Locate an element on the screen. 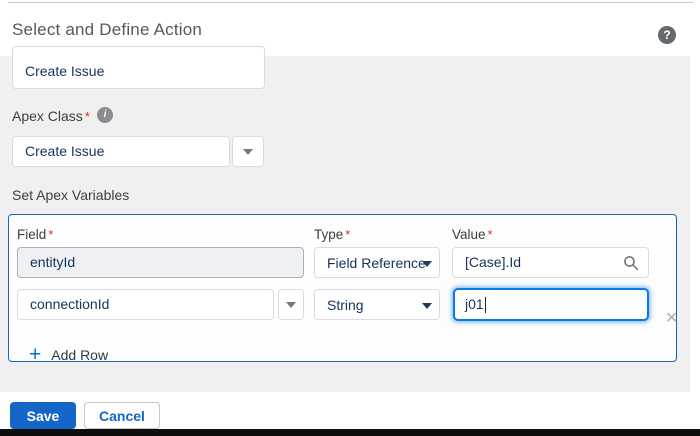 Image resolution: width=700 pixels, height=436 pixels. type-select-row1: Field Reference is located at coordinates (377, 262).